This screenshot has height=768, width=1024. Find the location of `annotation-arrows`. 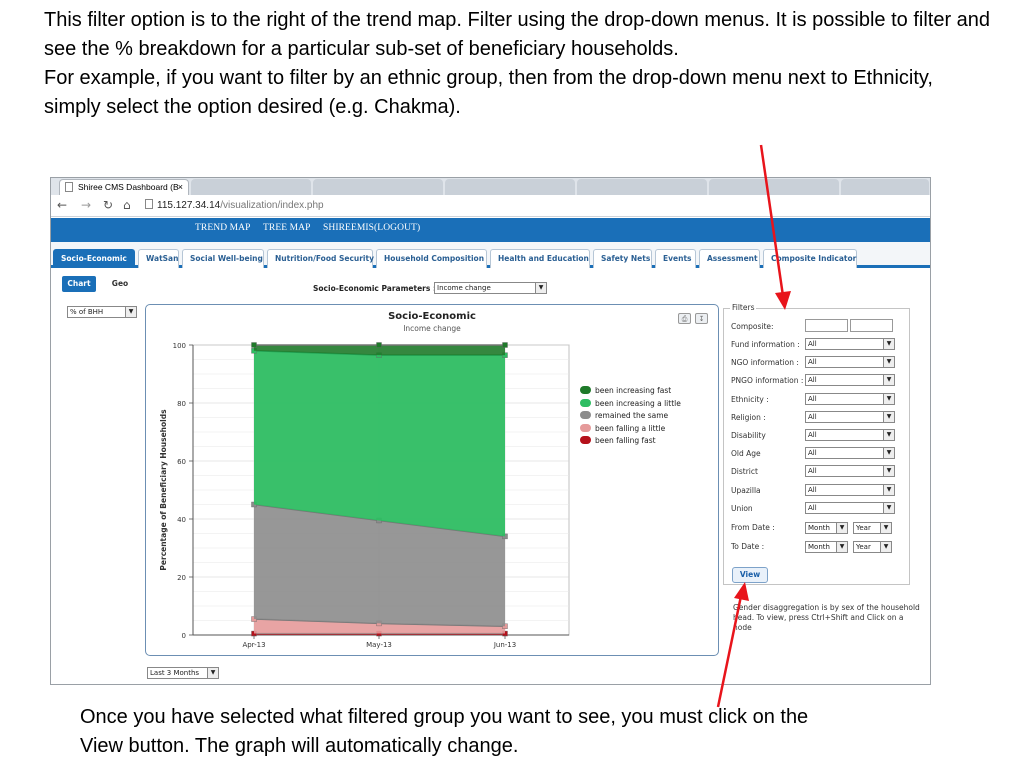

annotation-arrows is located at coordinates (753, 426).